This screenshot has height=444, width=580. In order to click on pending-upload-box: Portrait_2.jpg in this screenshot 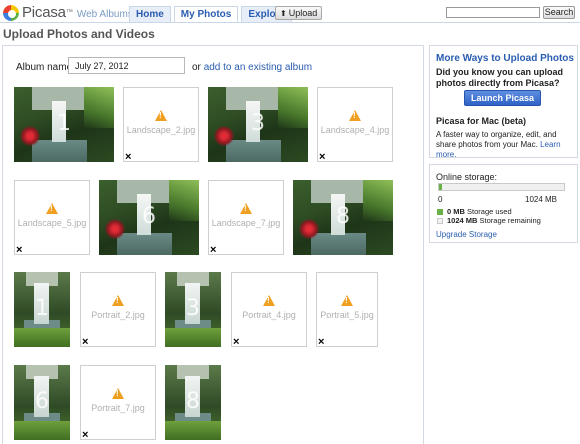, I will do `click(118, 309)`.